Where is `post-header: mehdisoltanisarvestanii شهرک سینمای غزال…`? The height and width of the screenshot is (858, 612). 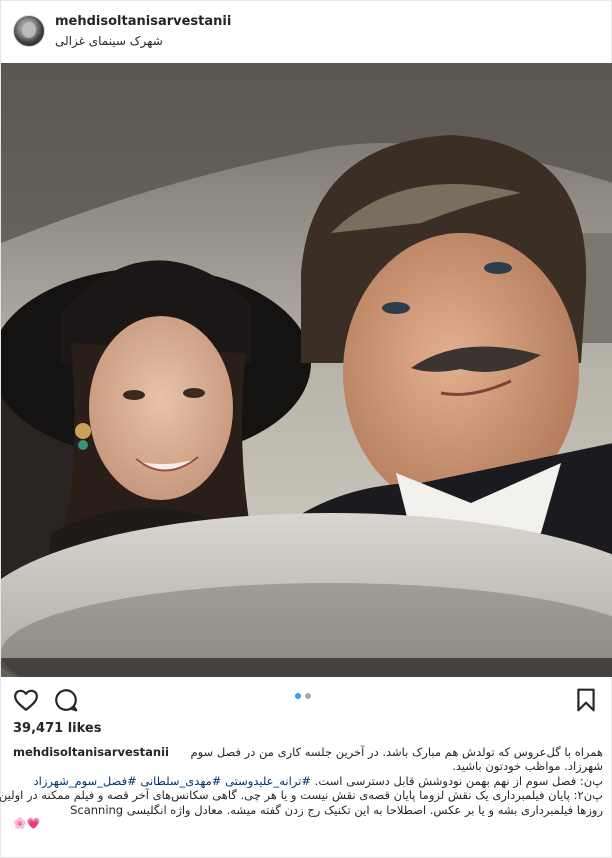
post-header: mehdisoltanisarvestanii شهرک سینمای غزال… is located at coordinates (306, 32).